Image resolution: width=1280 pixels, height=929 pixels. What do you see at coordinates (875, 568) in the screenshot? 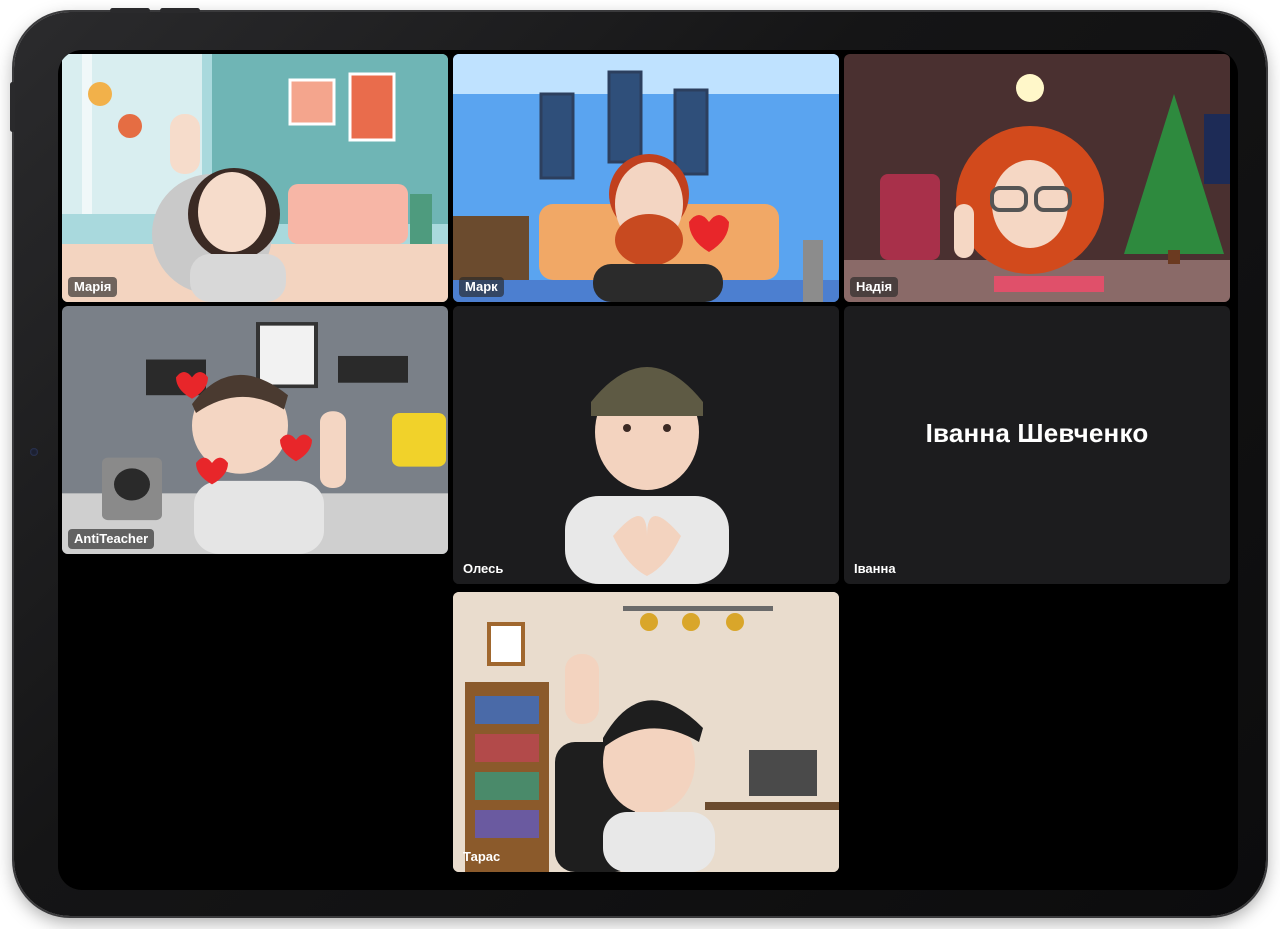
I see `participant-name-label: Іванна` at bounding box center [875, 568].